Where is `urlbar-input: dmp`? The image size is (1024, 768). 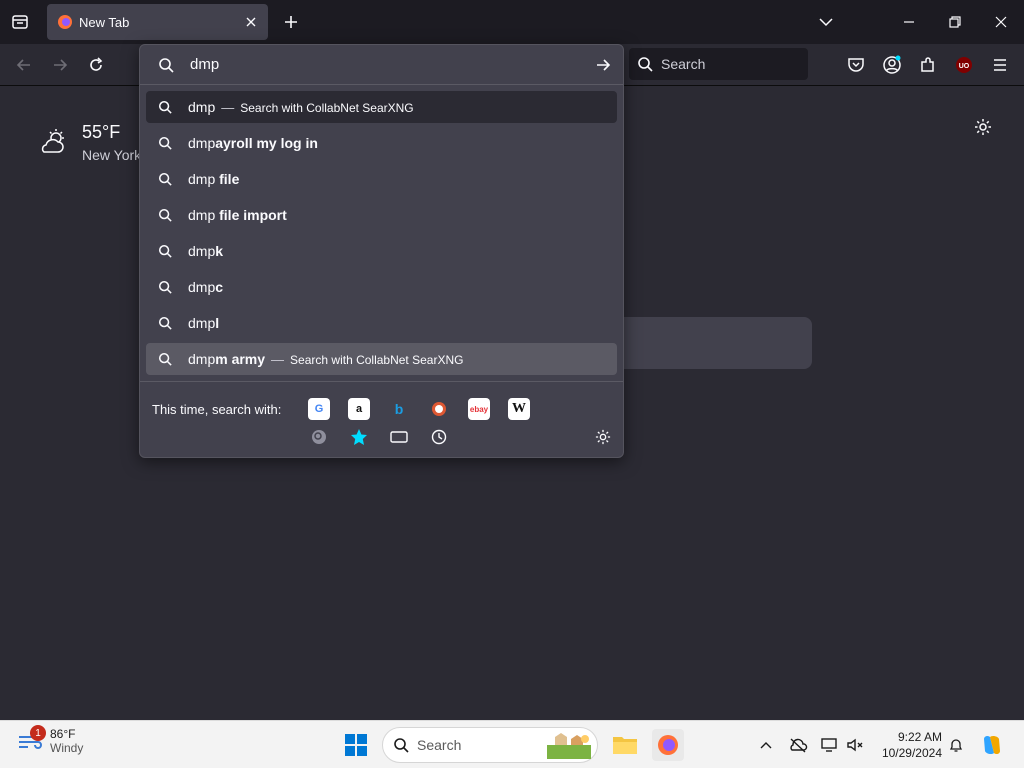
urlbar-input: dmp is located at coordinates (381, 65).